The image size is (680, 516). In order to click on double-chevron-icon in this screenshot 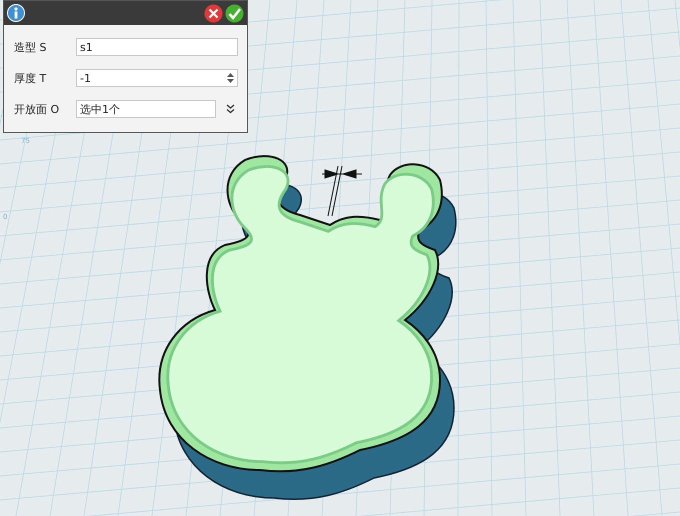, I will do `click(230, 109)`.